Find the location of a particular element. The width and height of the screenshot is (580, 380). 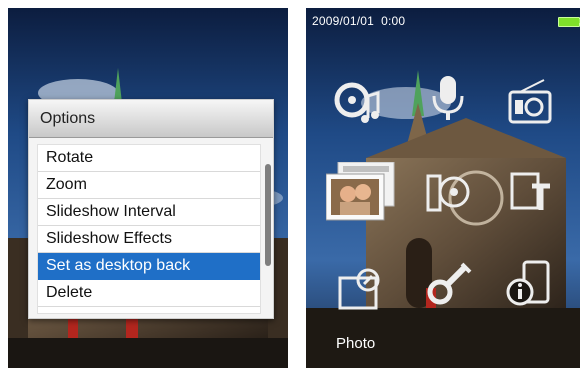

menu-item-zoom: Zoom is located at coordinates (149, 185).